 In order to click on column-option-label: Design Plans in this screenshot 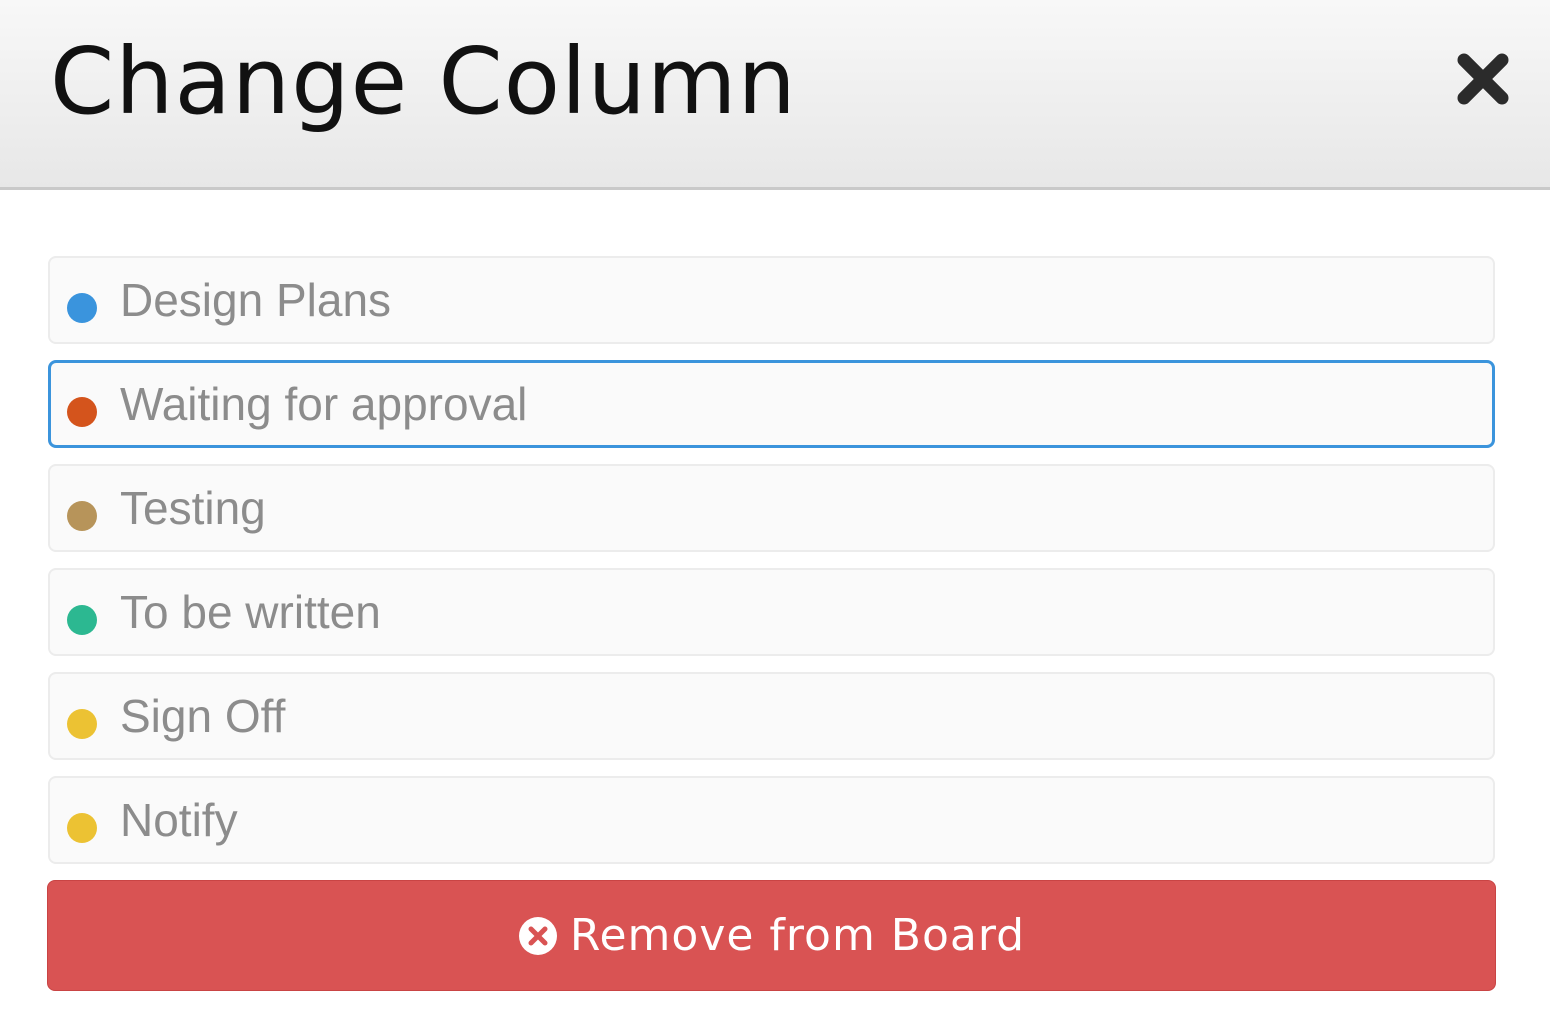, I will do `click(256, 300)`.